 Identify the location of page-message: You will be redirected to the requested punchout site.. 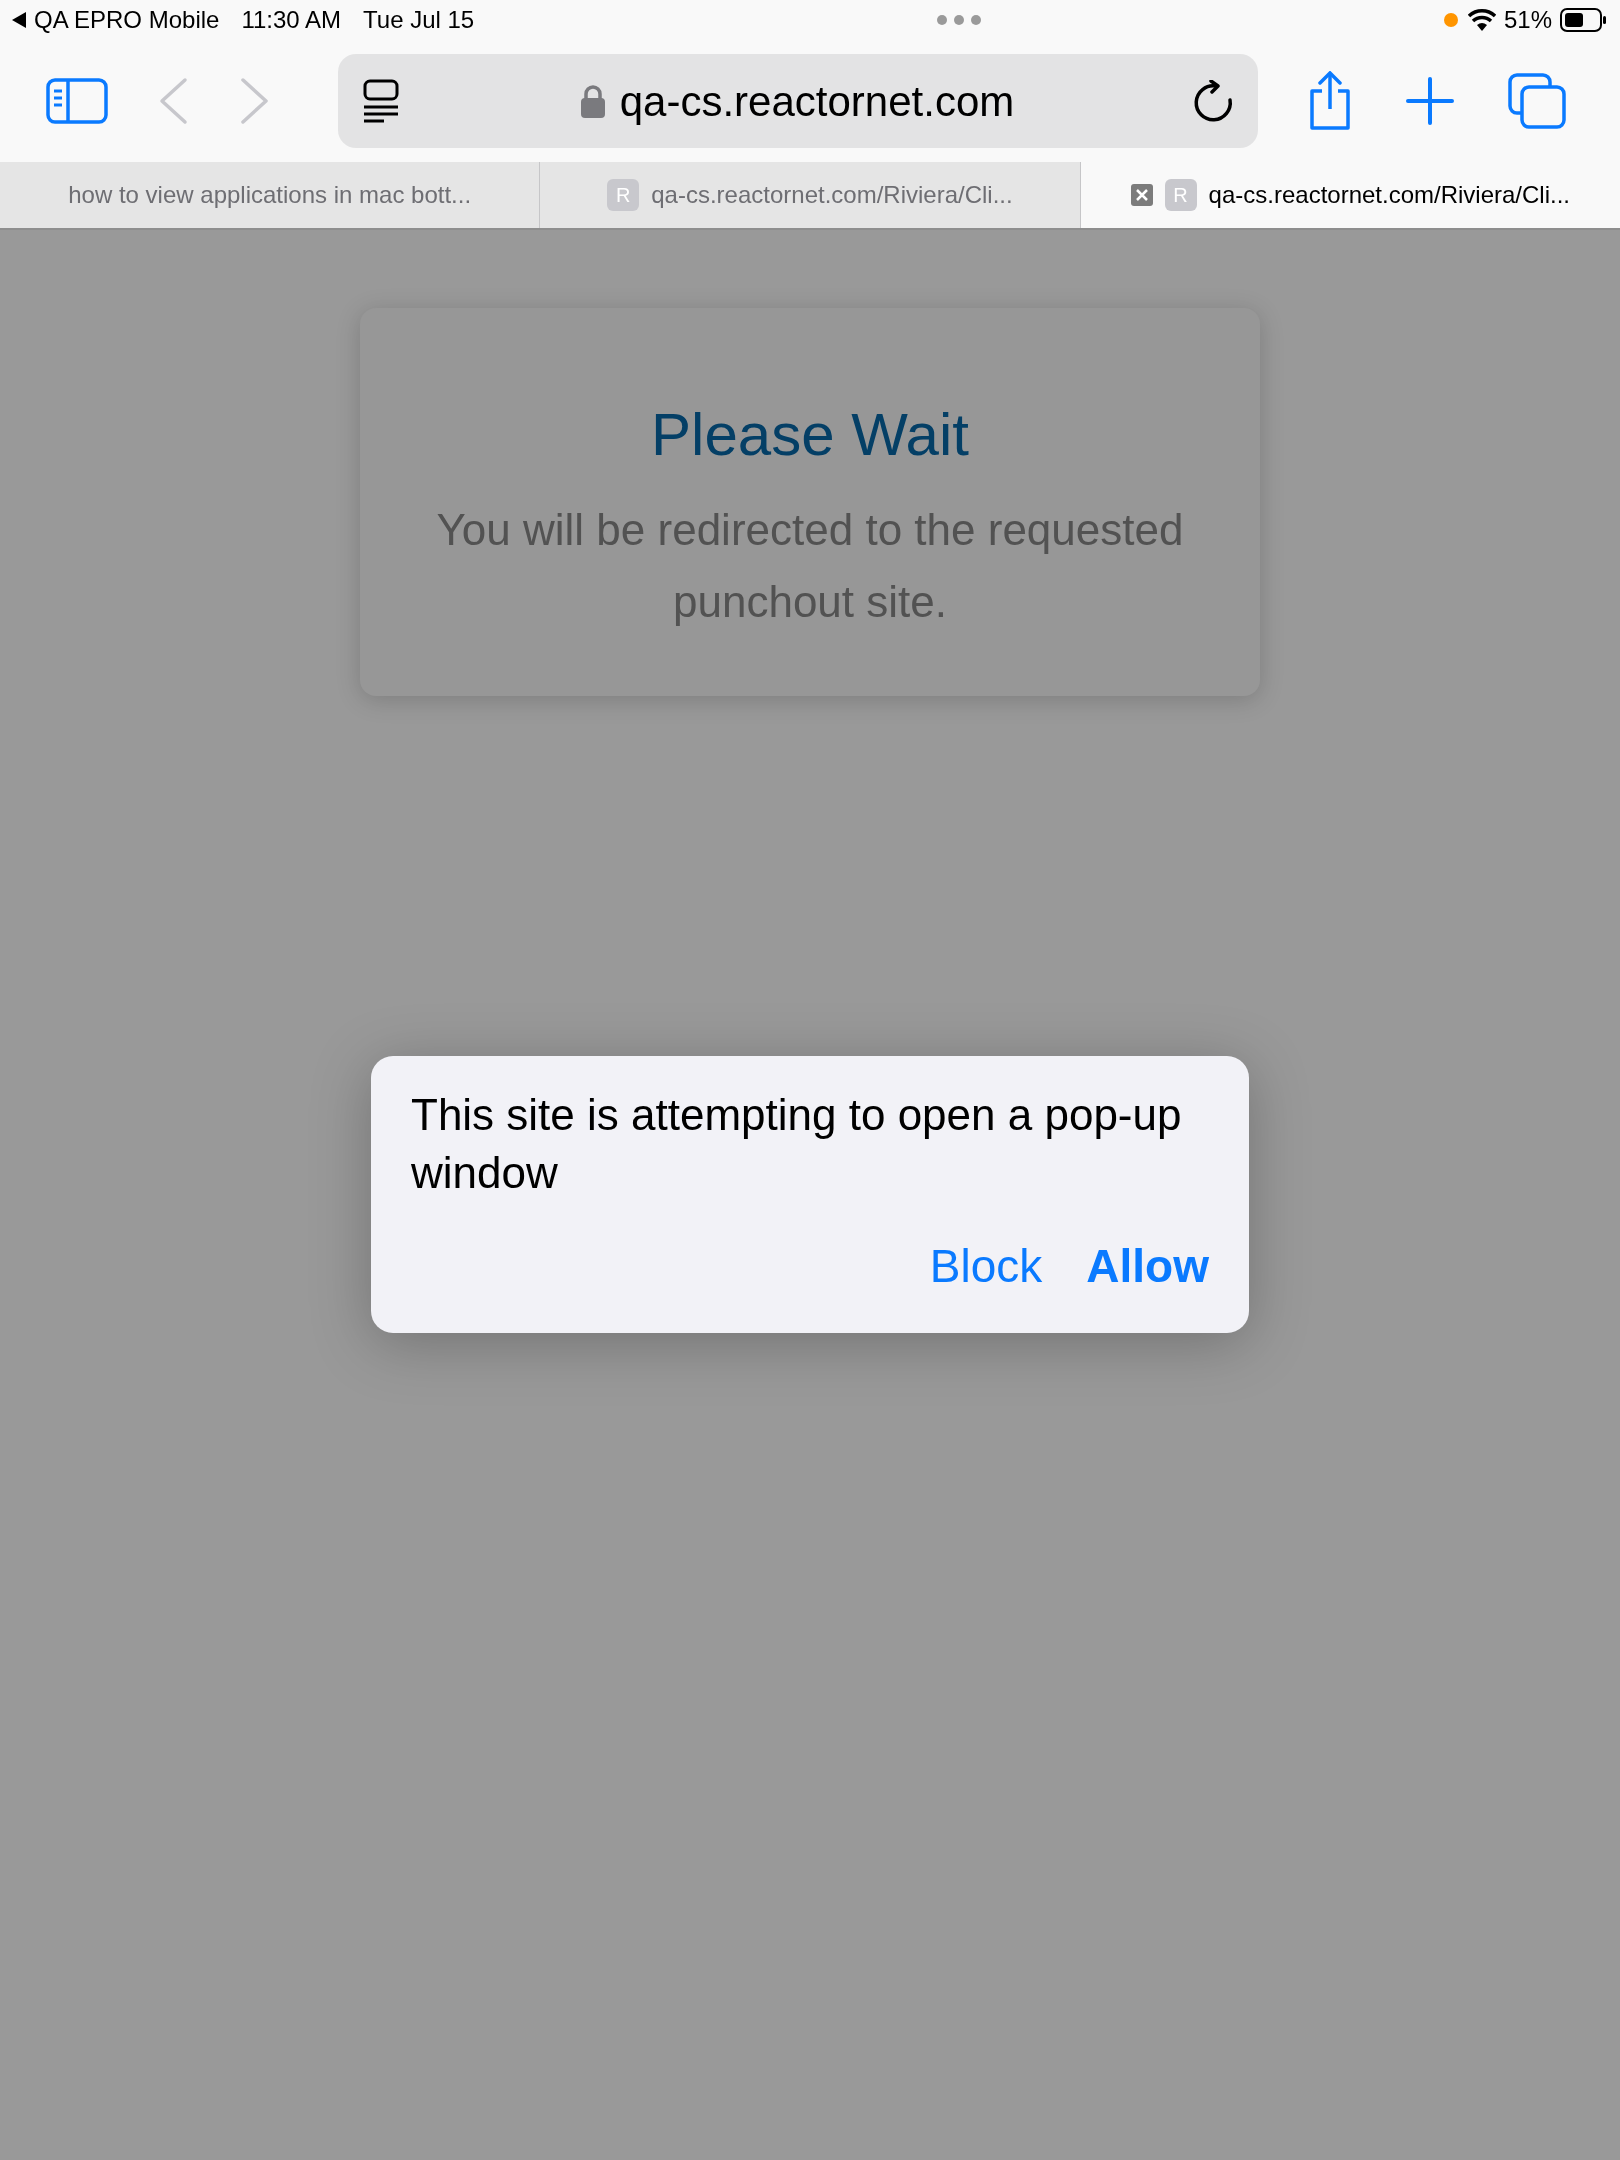
(810, 566).